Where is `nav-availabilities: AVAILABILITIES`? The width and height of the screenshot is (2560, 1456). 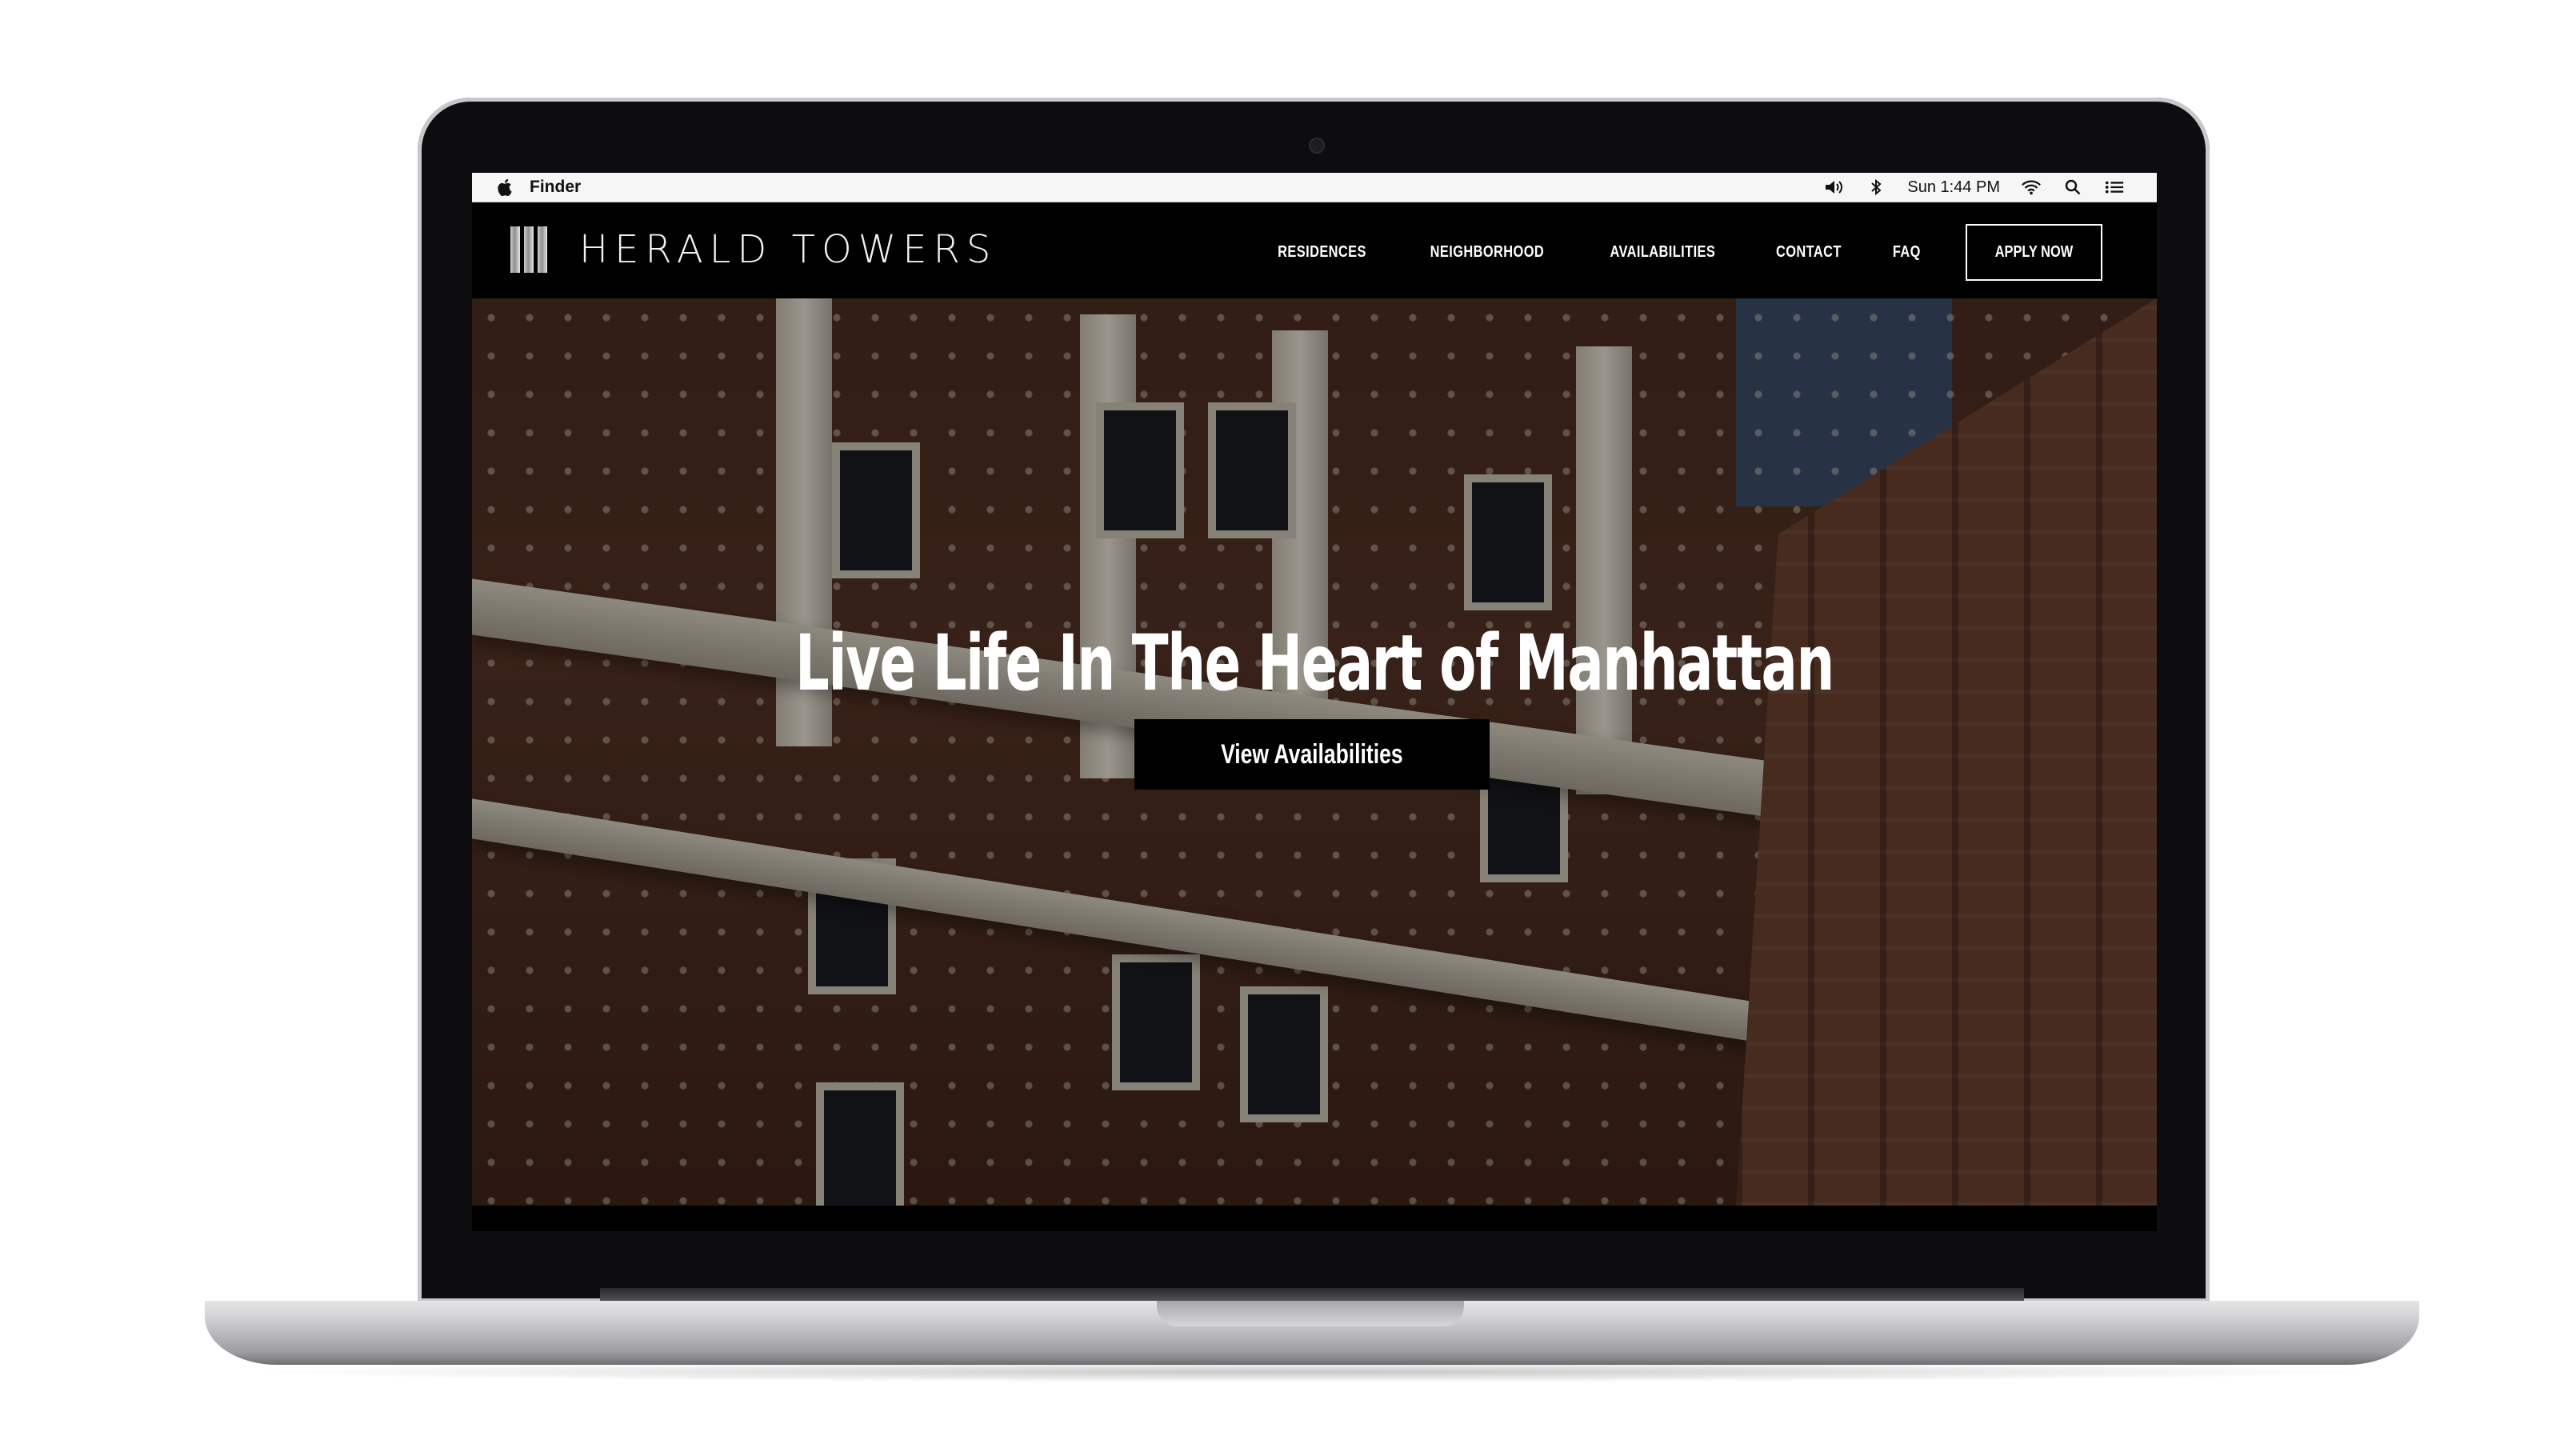 nav-availabilities: AVAILABILITIES is located at coordinates (1662, 252).